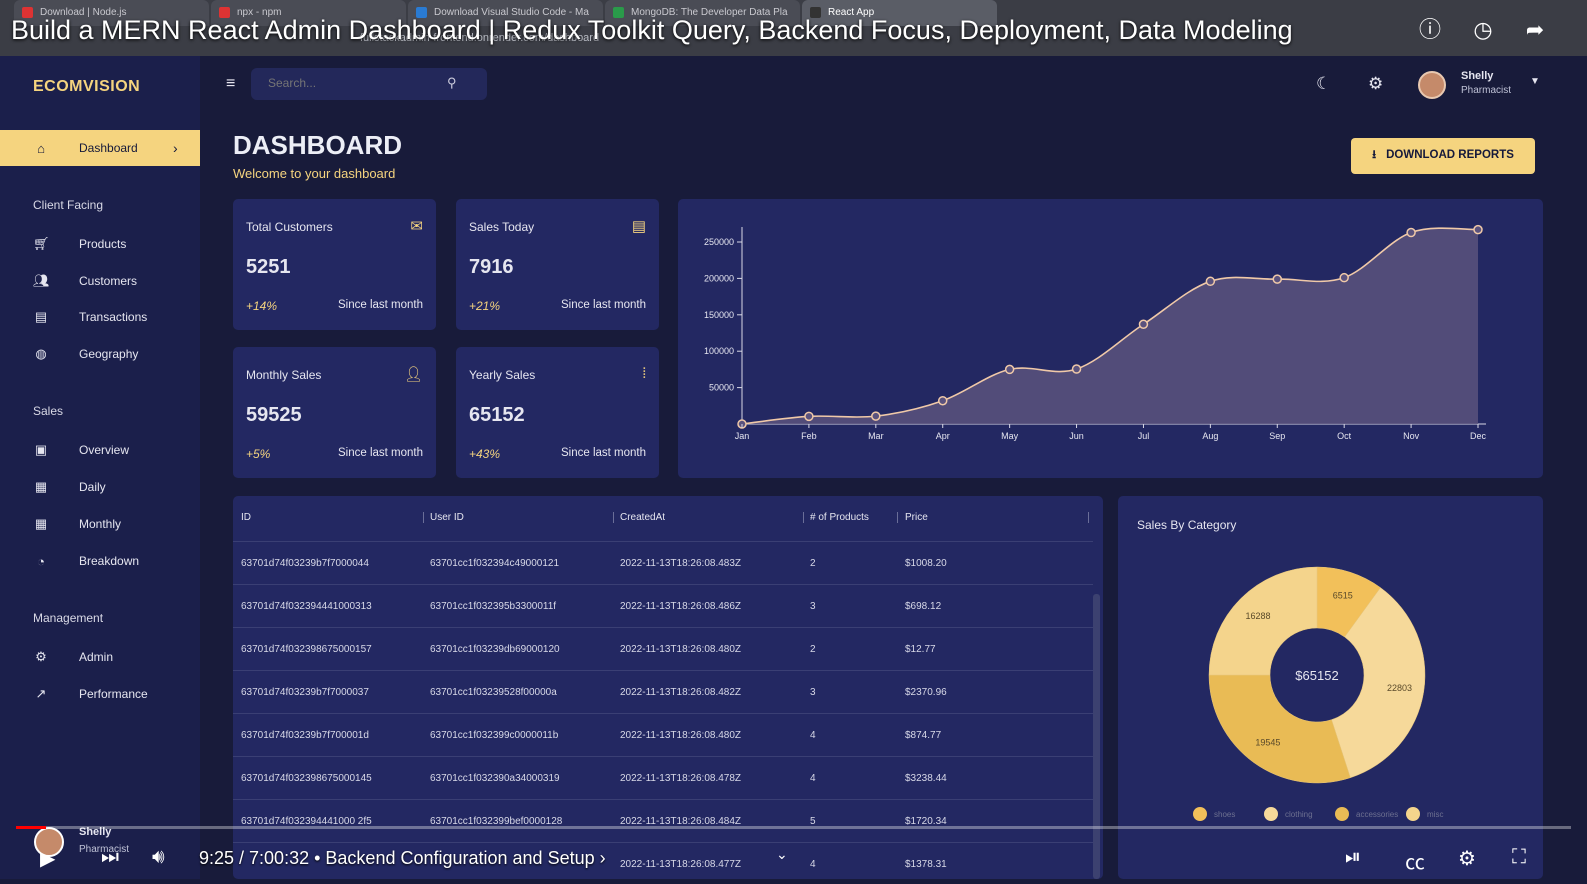 Image resolution: width=1587 pixels, height=884 pixels. I want to click on play-icon: ▶, so click(47, 858).